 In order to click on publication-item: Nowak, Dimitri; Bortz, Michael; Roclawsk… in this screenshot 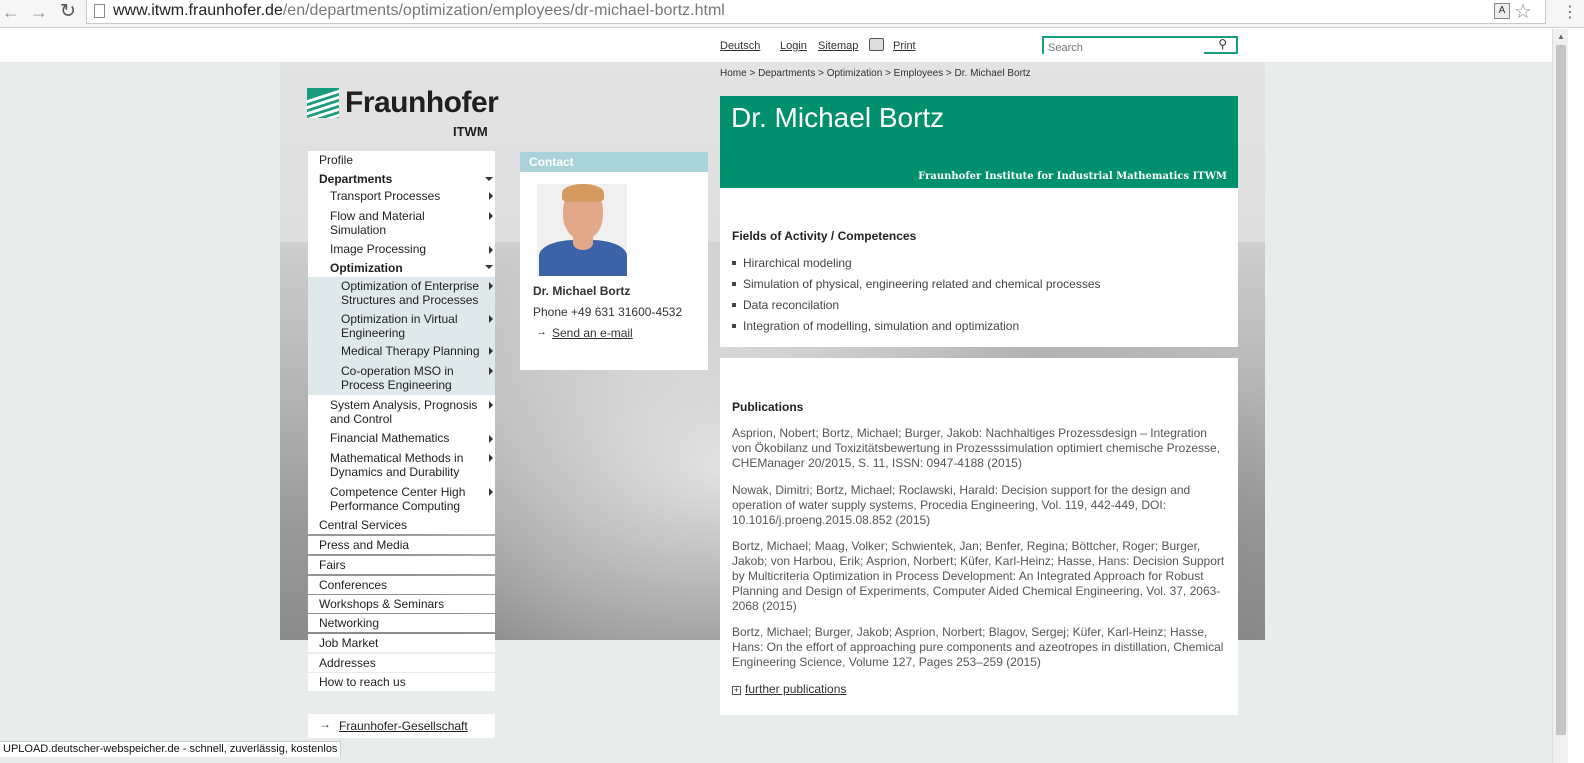, I will do `click(961, 505)`.